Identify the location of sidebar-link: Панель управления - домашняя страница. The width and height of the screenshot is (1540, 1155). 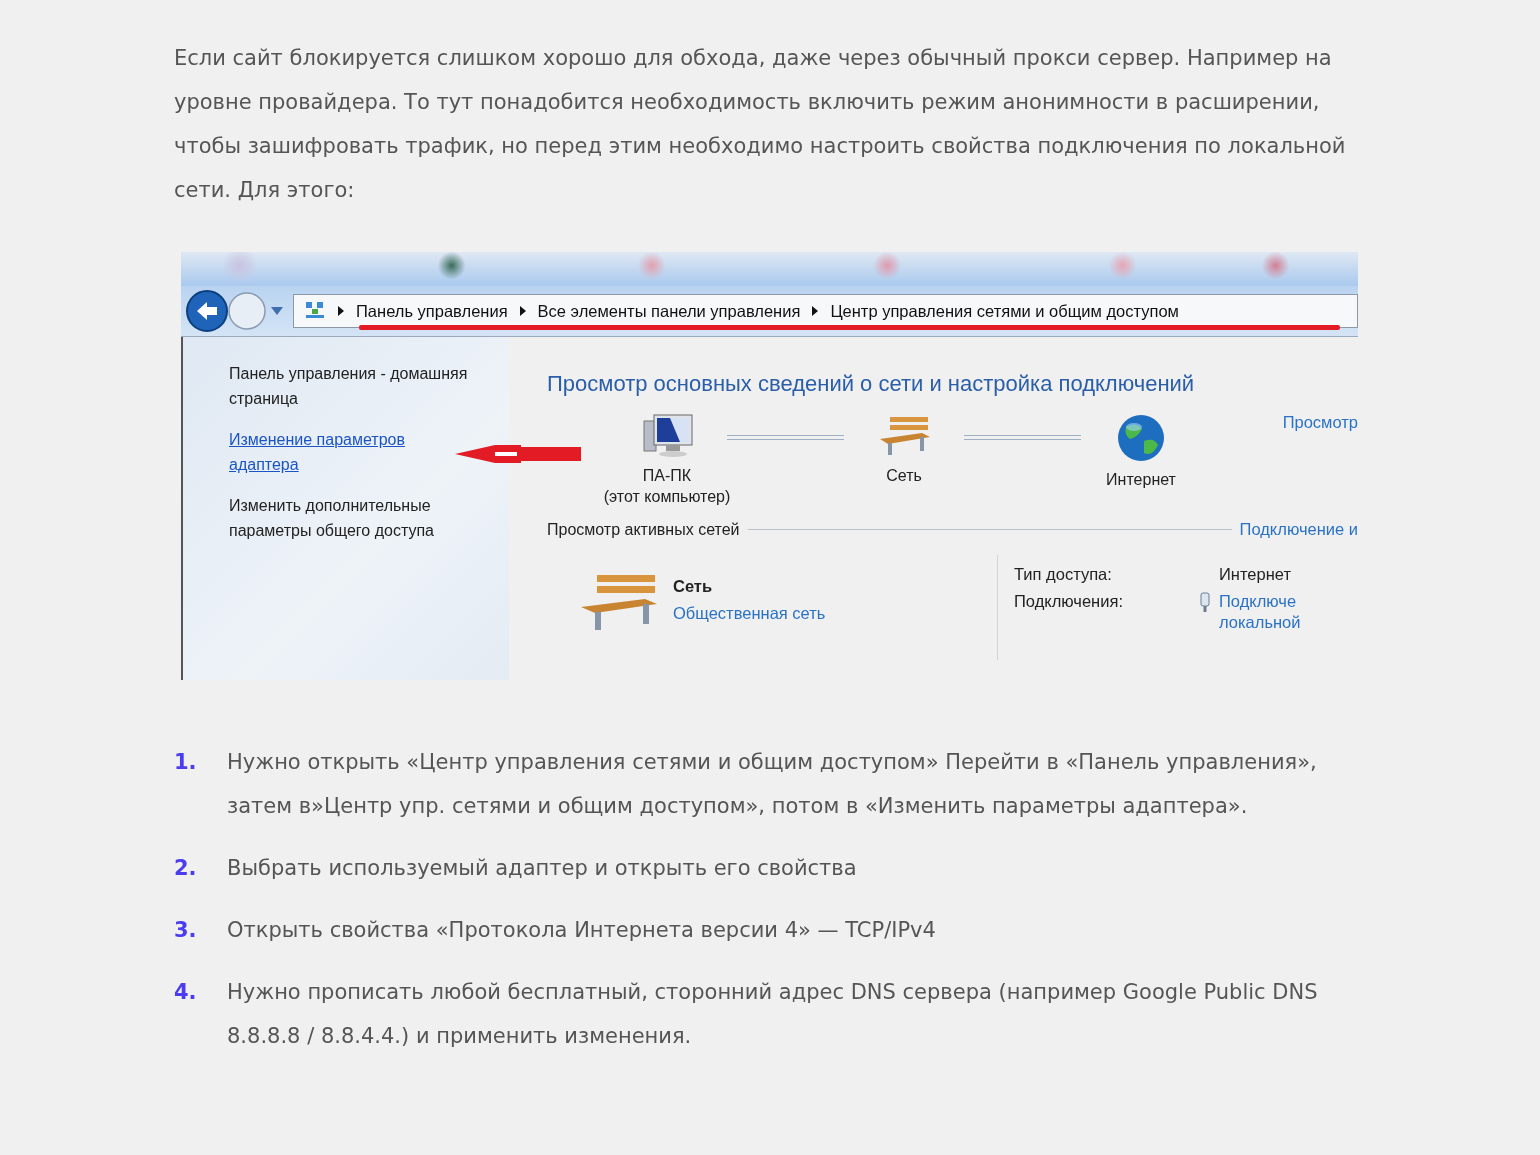
(364, 386).